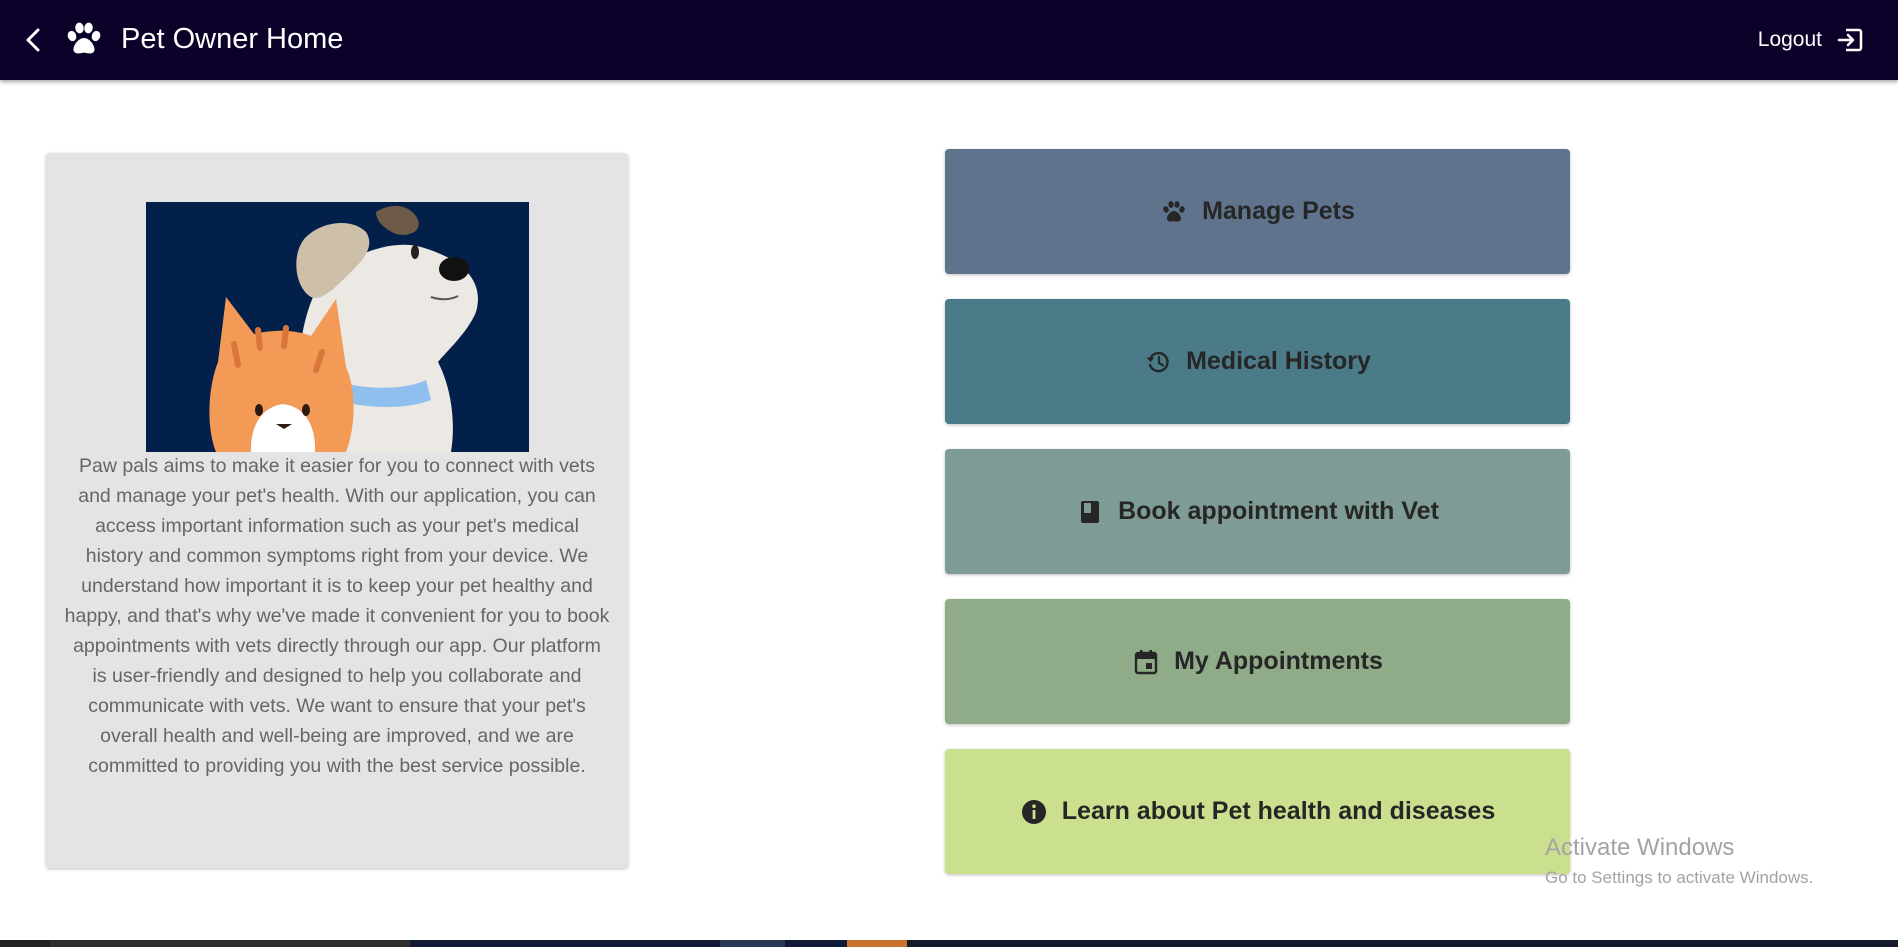 The width and height of the screenshot is (1898, 947). Describe the element at coordinates (1278, 511) in the screenshot. I see `book-appointment-label: Book appointment with Vet` at that location.